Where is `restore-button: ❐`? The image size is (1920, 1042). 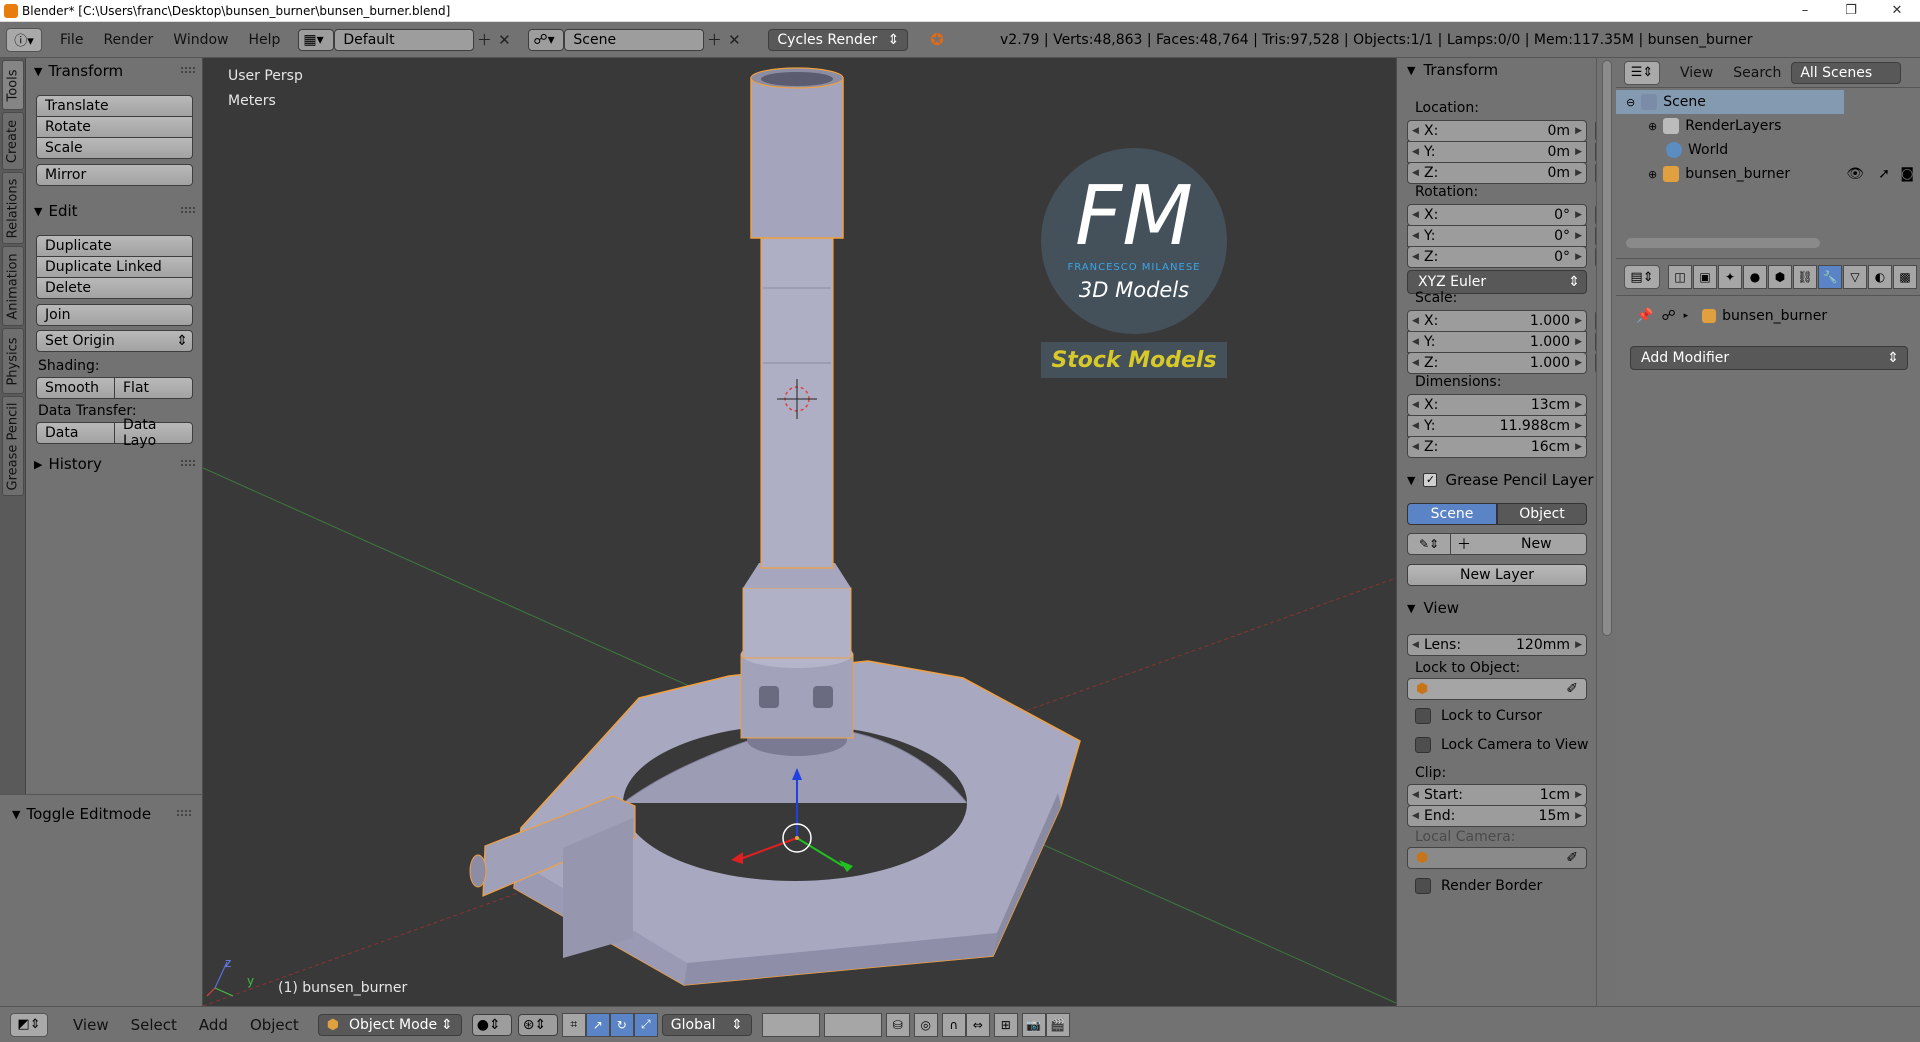 restore-button: ❐ is located at coordinates (1851, 11).